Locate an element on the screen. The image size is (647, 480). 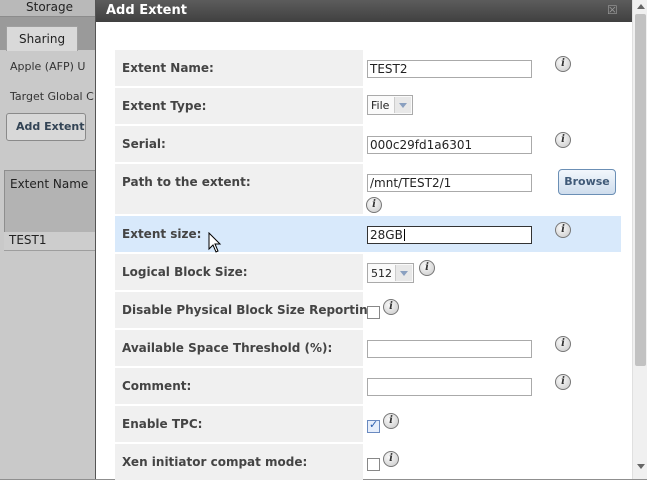
label-cell: Disable Physical Block Size Reporting: is located at coordinates (248, 310).